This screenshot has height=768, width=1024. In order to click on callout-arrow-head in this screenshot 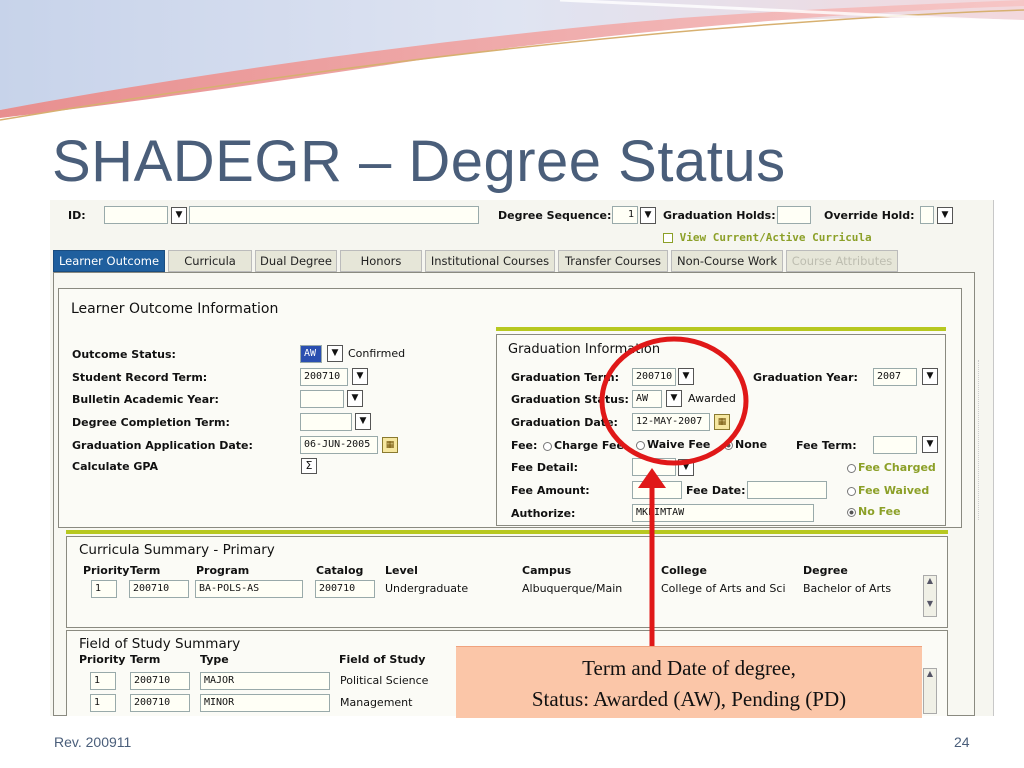, I will do `click(652, 478)`.